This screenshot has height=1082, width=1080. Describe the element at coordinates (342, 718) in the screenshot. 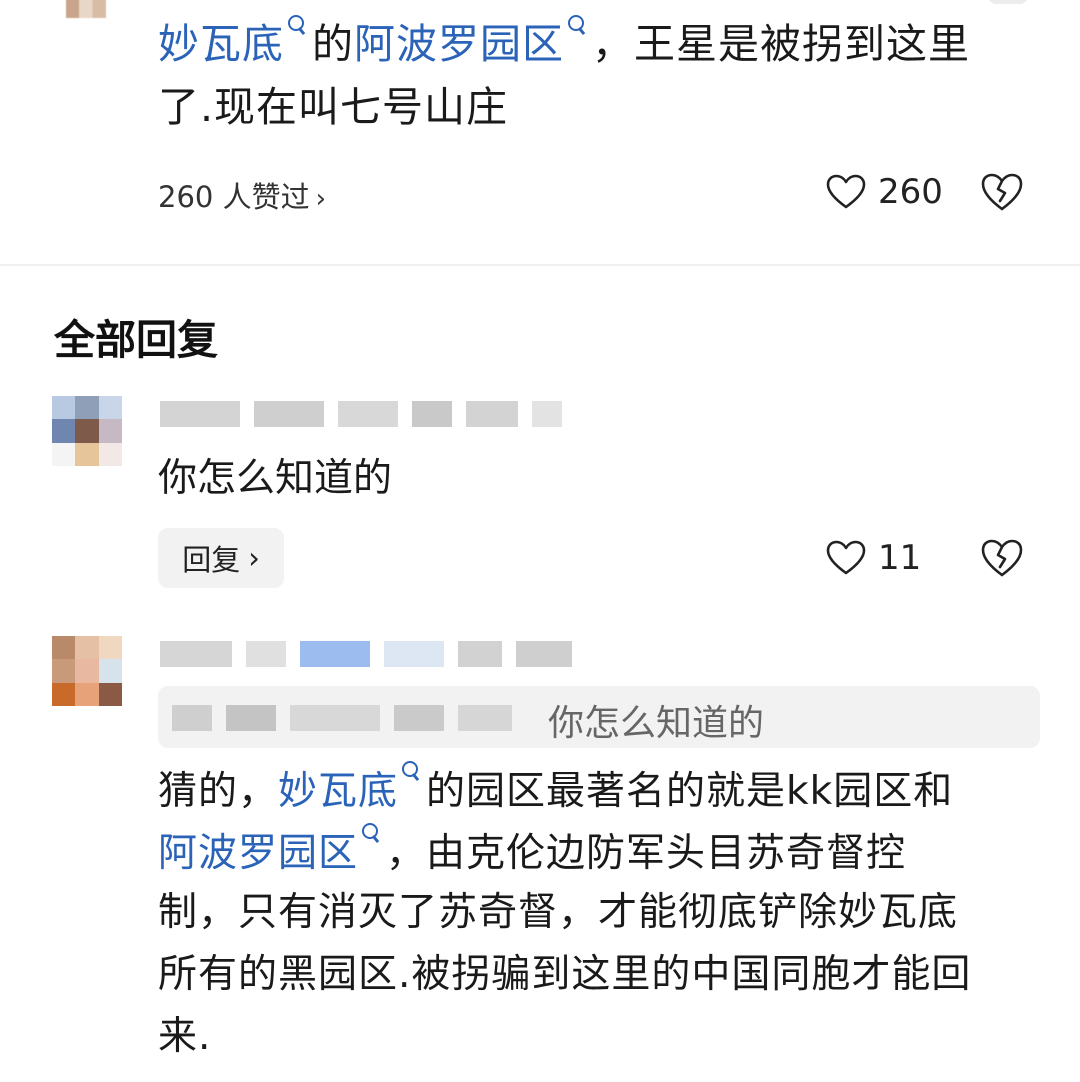

I see `quoted-username-blurred` at that location.